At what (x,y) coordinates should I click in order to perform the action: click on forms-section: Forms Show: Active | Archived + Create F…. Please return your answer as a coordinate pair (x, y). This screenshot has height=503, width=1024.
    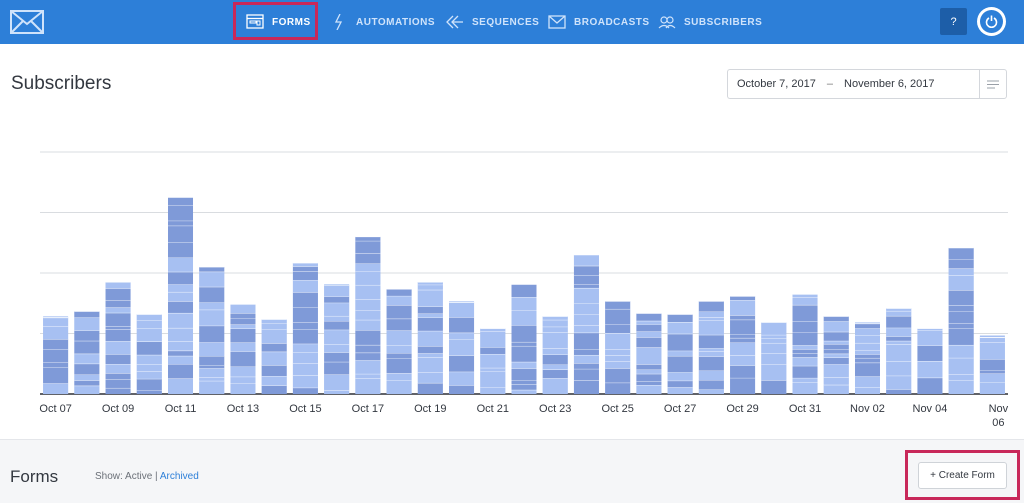
    Looking at the image, I should click on (512, 471).